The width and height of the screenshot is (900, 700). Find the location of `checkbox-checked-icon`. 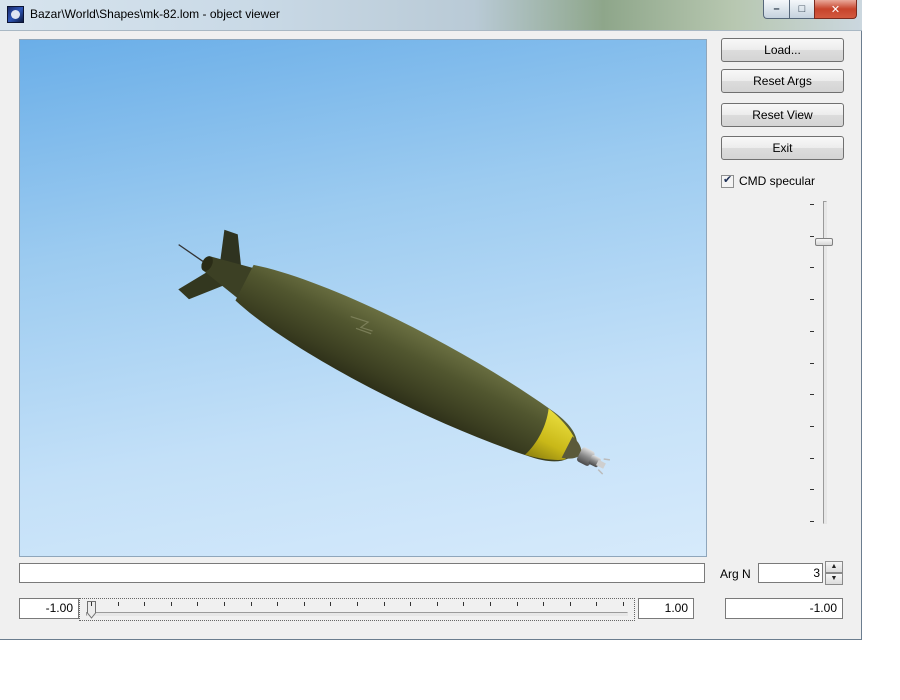

checkbox-checked-icon is located at coordinates (727, 180).